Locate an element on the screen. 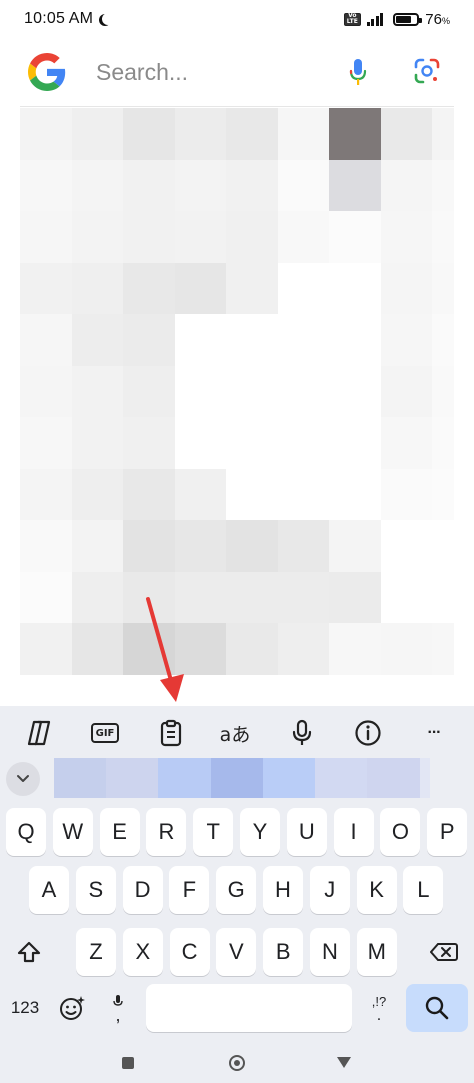  search-bar is located at coordinates (237, 72).